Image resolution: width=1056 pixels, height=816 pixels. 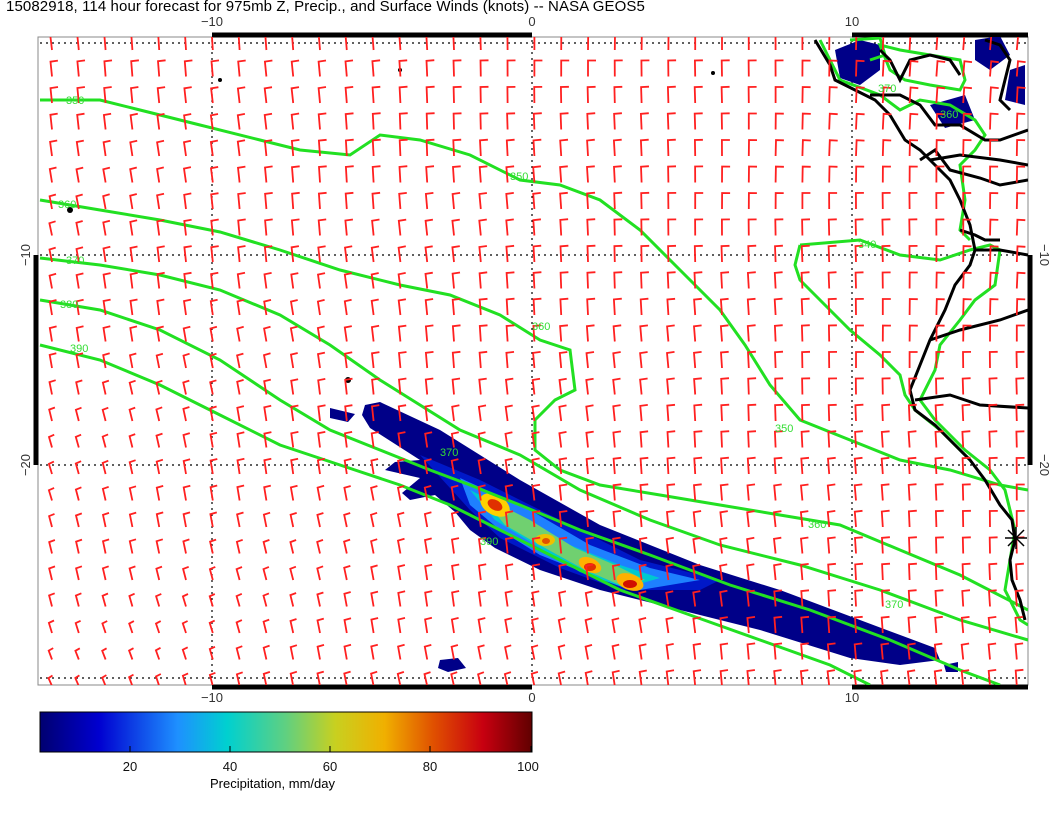 I want to click on contour-label: 380, so click(x=69, y=305).